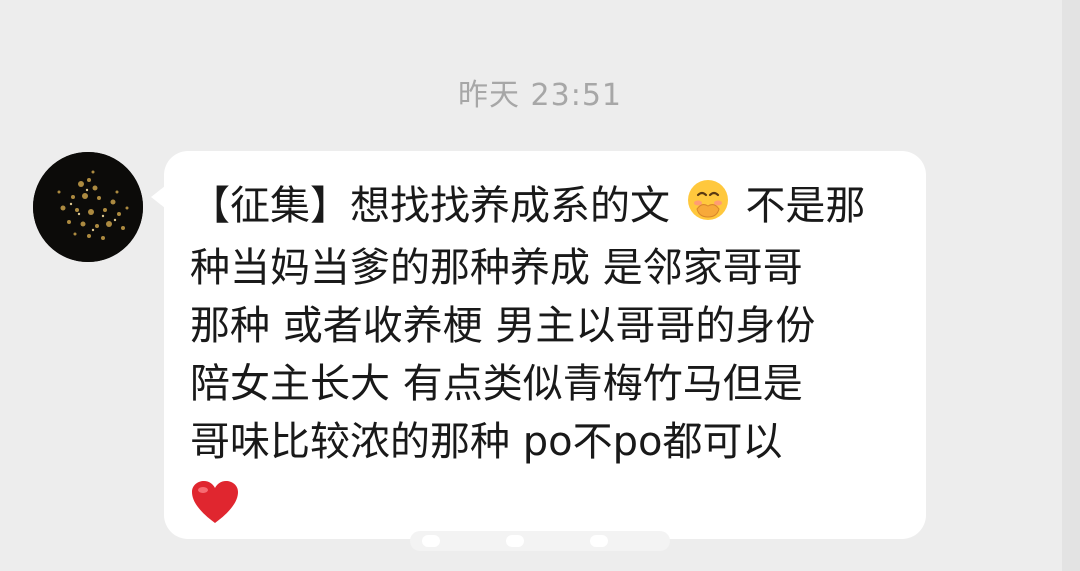 The image size is (1080, 571). I want to click on message-line: 陪女主长大 有点类似青梅竹马但是, so click(496, 384).